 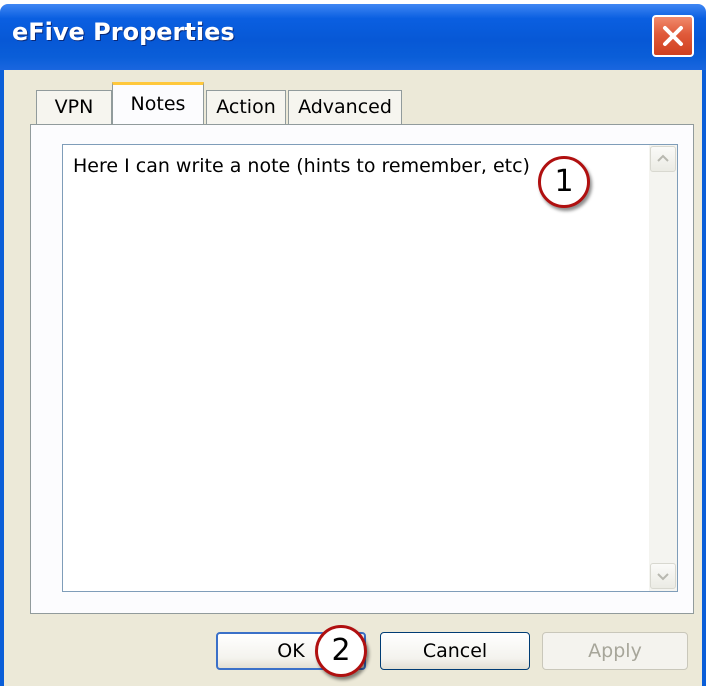 I want to click on tab-action: Action, so click(x=246, y=107).